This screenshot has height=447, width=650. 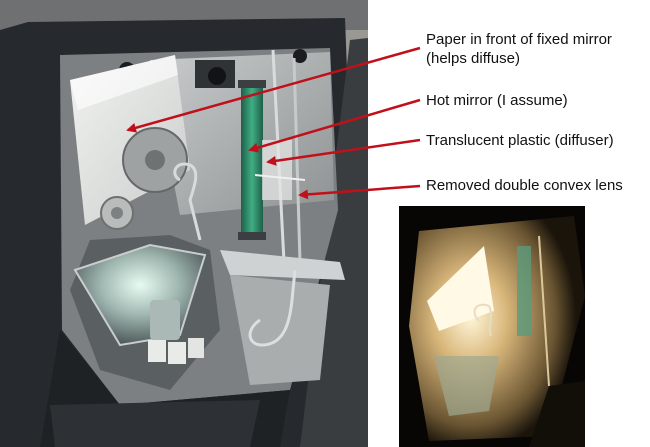 I want to click on annotation-removed-lens-label: Removed double convex lens, so click(x=524, y=185).